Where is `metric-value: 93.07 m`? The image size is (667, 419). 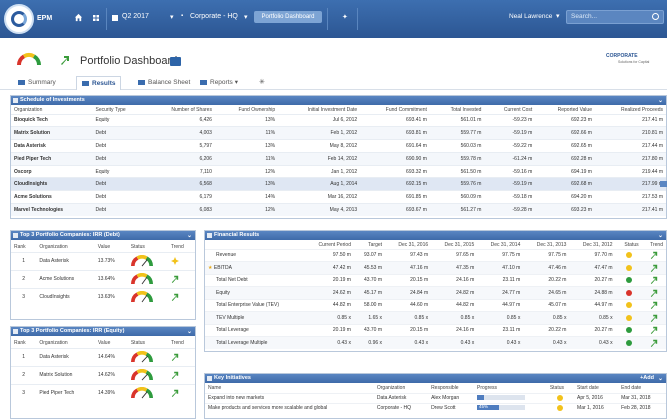 metric-value: 93.07 m is located at coordinates (369, 255).